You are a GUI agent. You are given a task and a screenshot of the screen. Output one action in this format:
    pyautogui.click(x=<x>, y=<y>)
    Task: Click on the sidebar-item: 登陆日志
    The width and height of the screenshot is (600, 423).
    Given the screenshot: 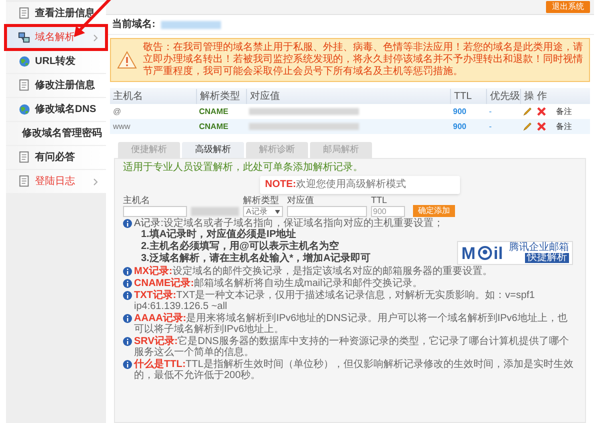 What is the action you would take?
    pyautogui.click(x=56, y=181)
    